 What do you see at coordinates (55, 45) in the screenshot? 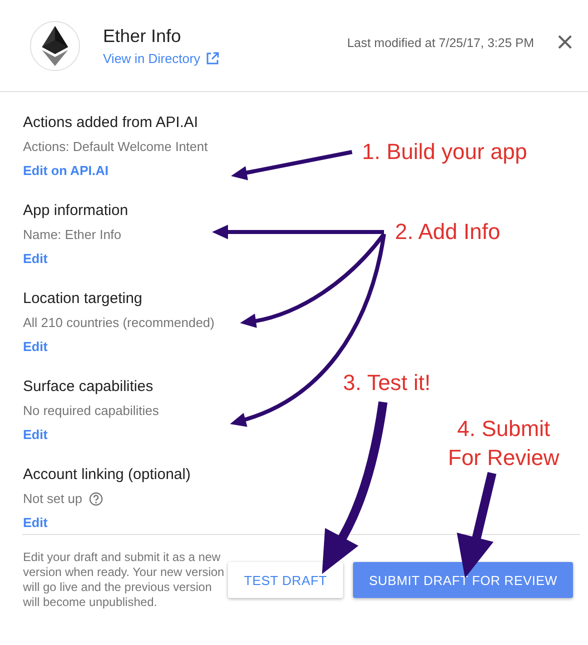
I see `ethereum-logo-icon` at bounding box center [55, 45].